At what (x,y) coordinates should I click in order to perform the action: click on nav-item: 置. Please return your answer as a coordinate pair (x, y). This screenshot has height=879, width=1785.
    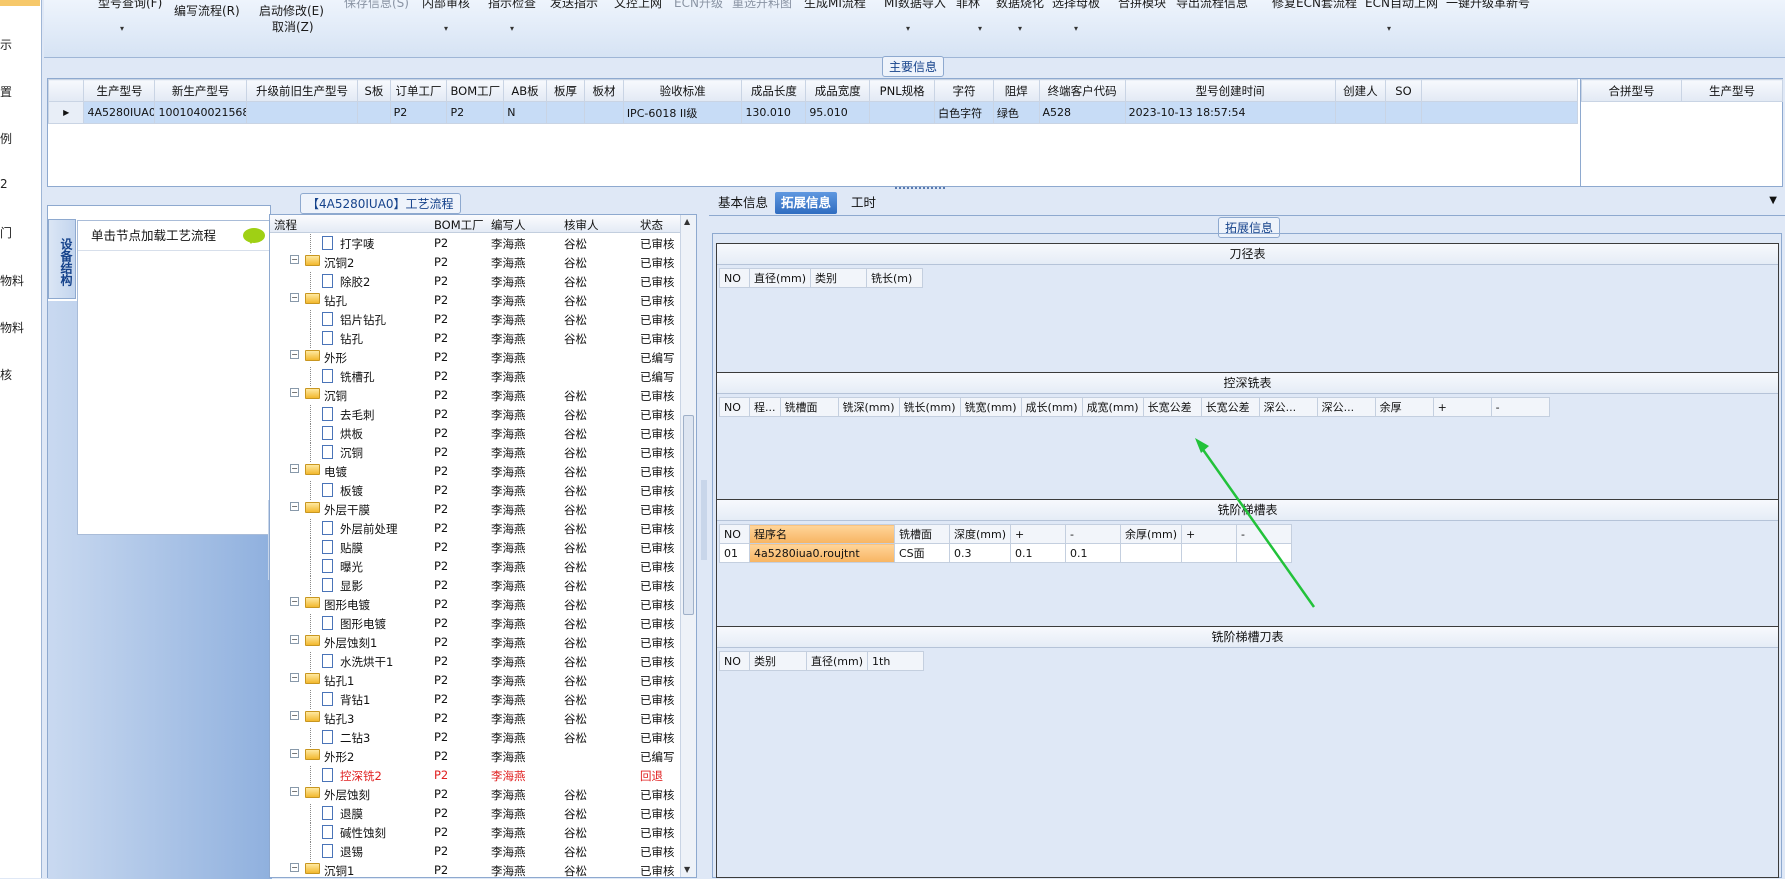
    Looking at the image, I should click on (20, 91).